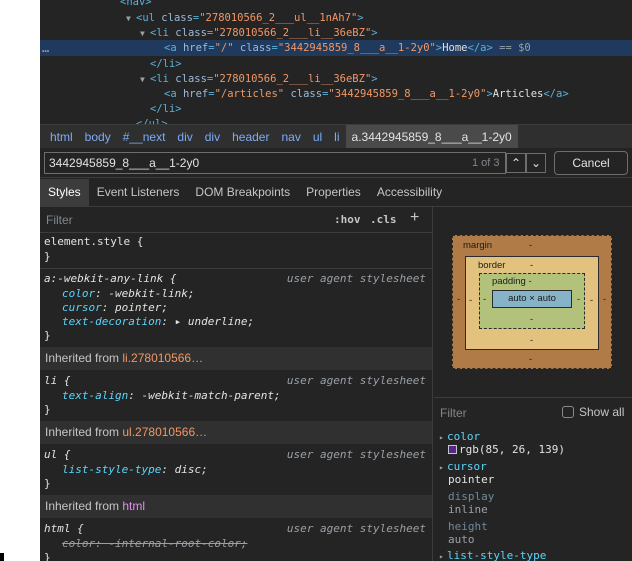 The image size is (632, 561). Describe the element at coordinates (317, 137) in the screenshot. I see `breadcrumb-item: ul` at that location.